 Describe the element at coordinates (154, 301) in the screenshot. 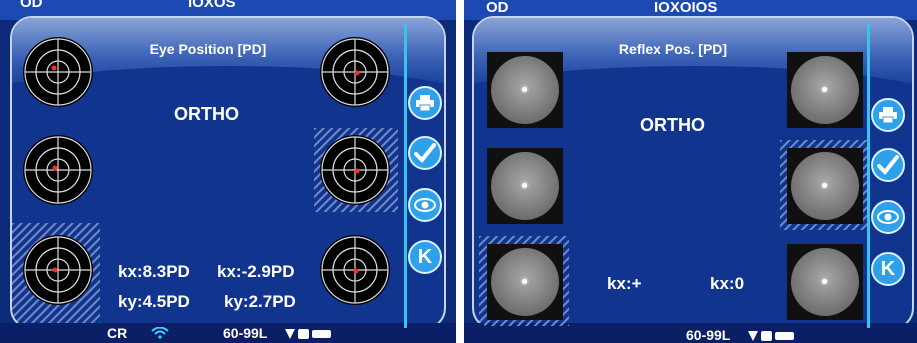

I see `ky-od-value: ky:4.5PD` at that location.